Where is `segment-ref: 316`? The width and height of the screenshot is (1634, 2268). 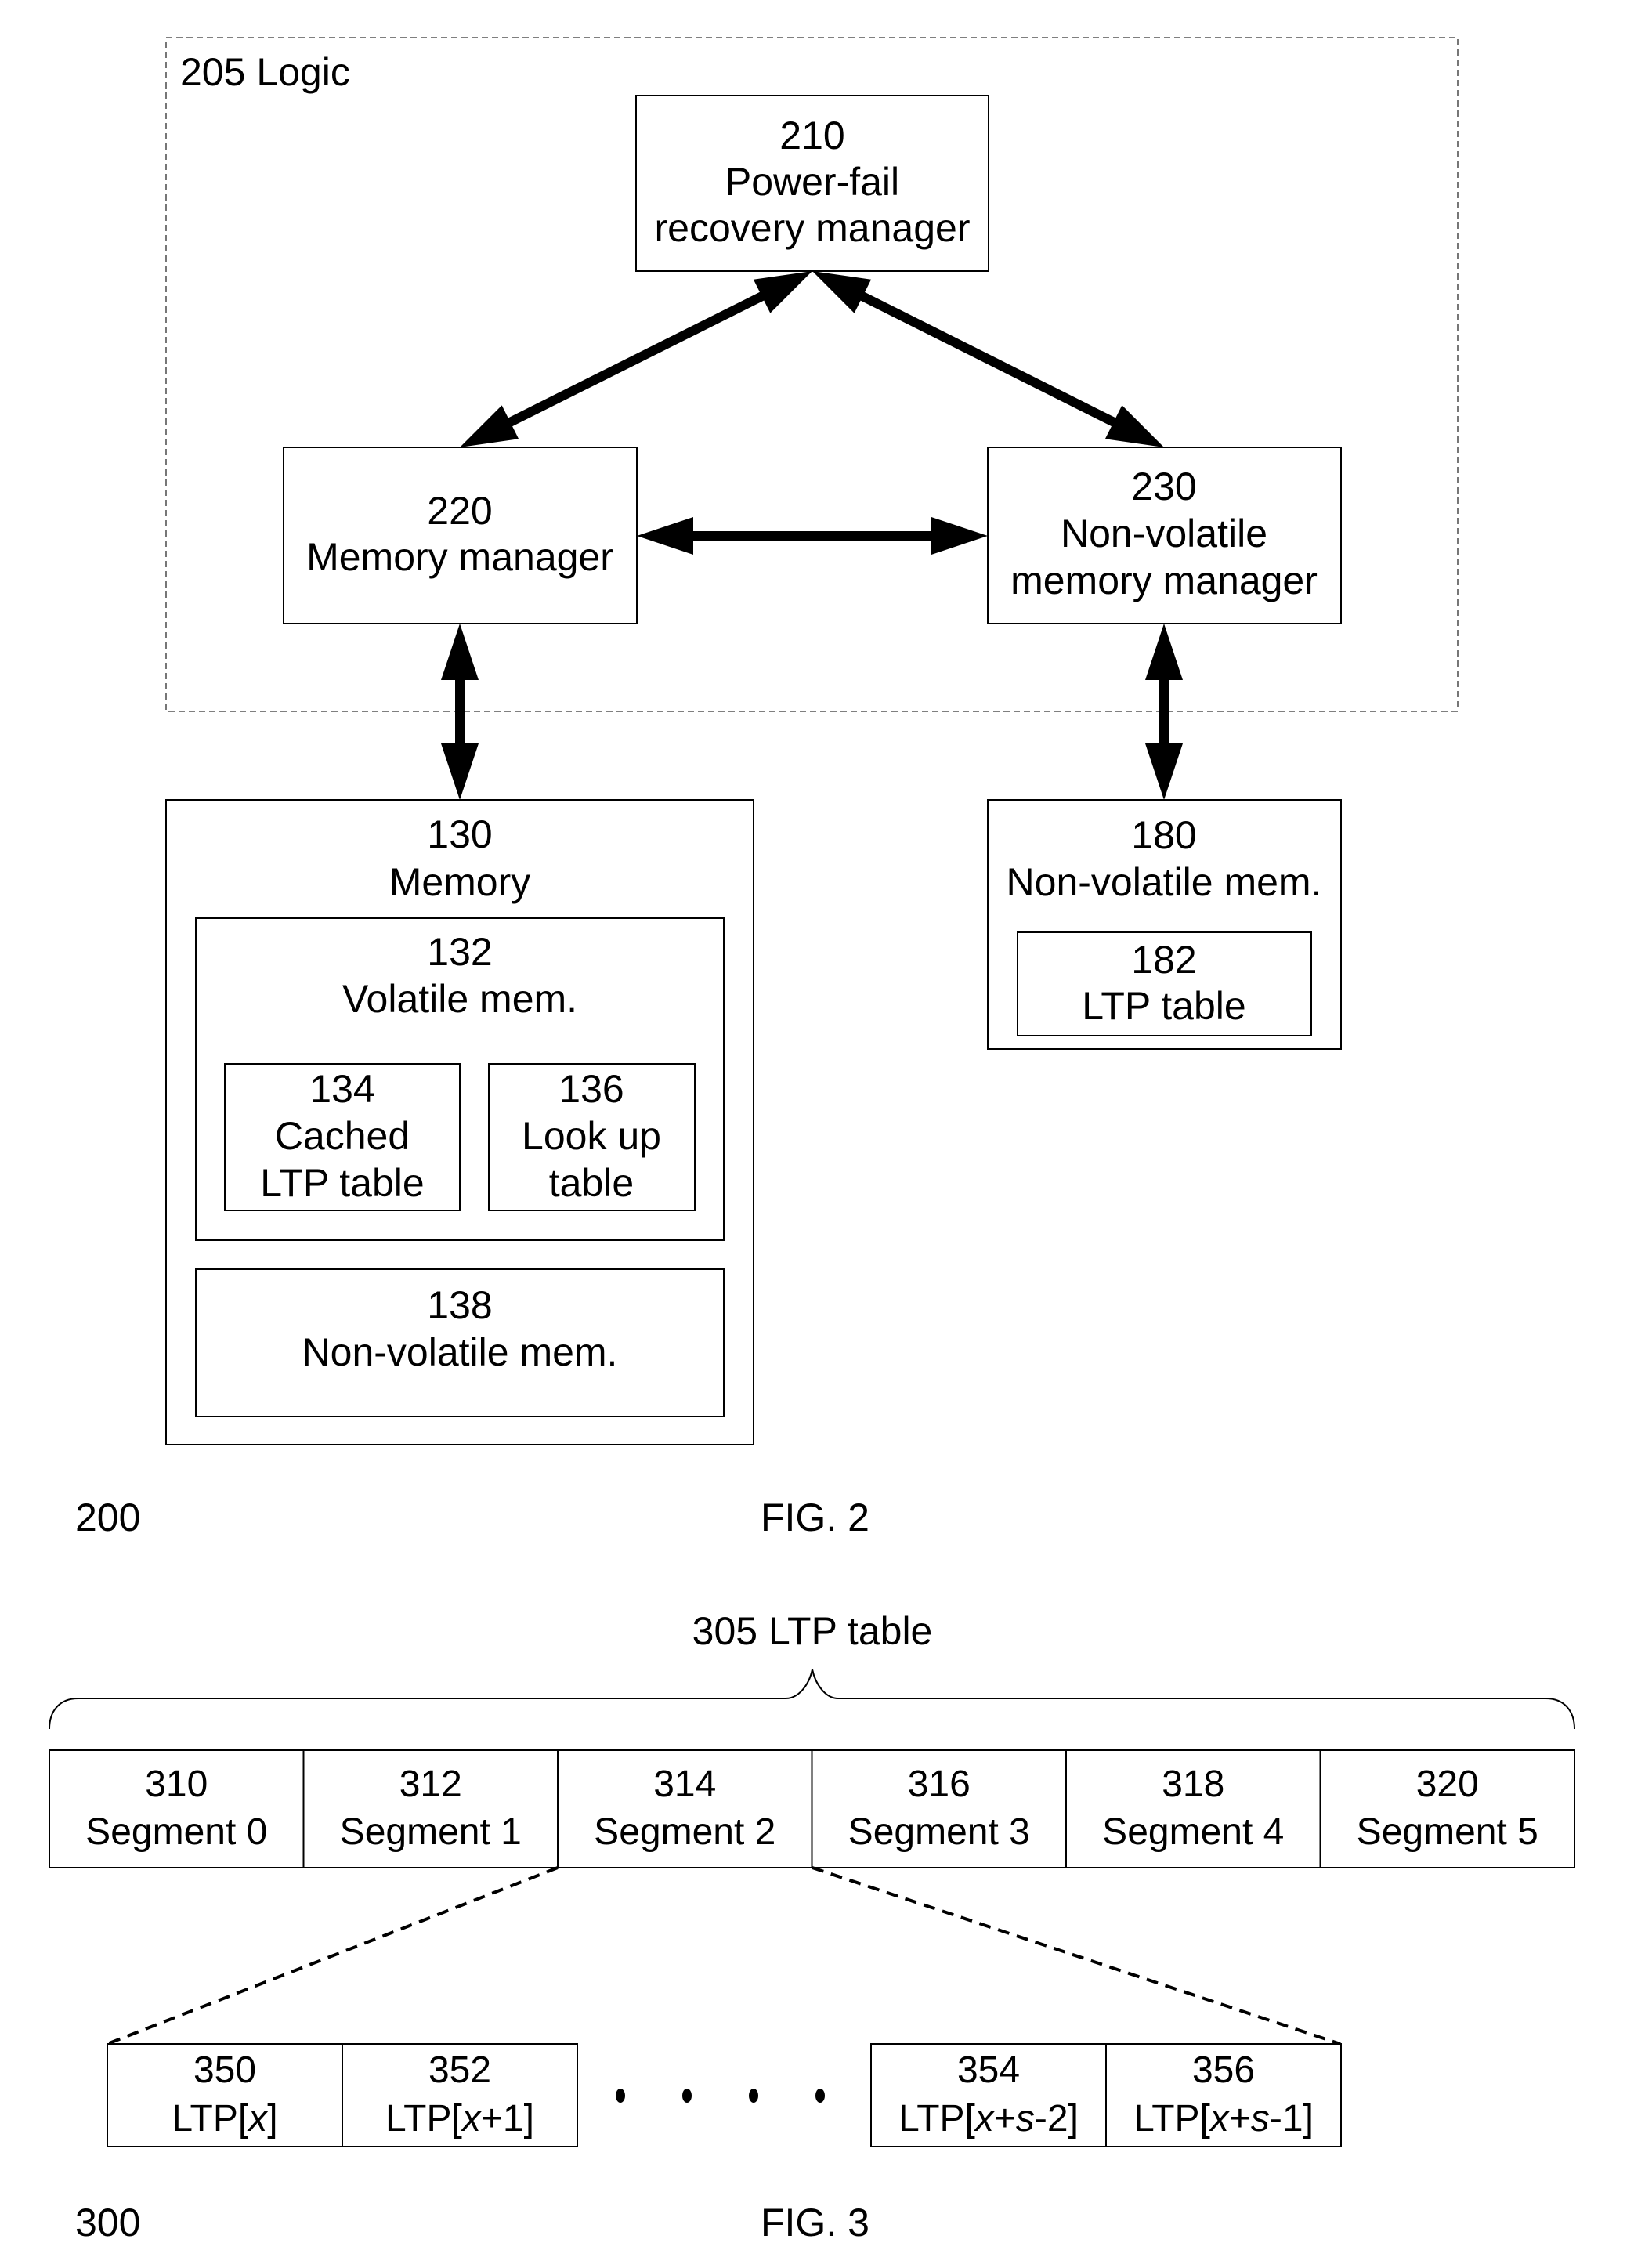 segment-ref: 316 is located at coordinates (939, 1784).